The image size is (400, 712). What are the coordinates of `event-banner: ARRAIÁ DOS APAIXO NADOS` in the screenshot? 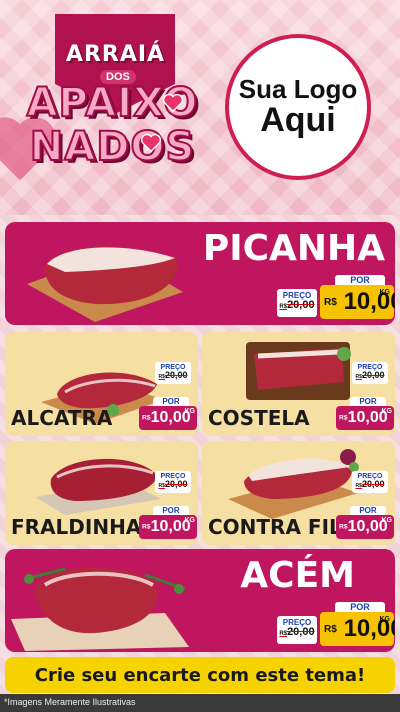 It's located at (112, 109).